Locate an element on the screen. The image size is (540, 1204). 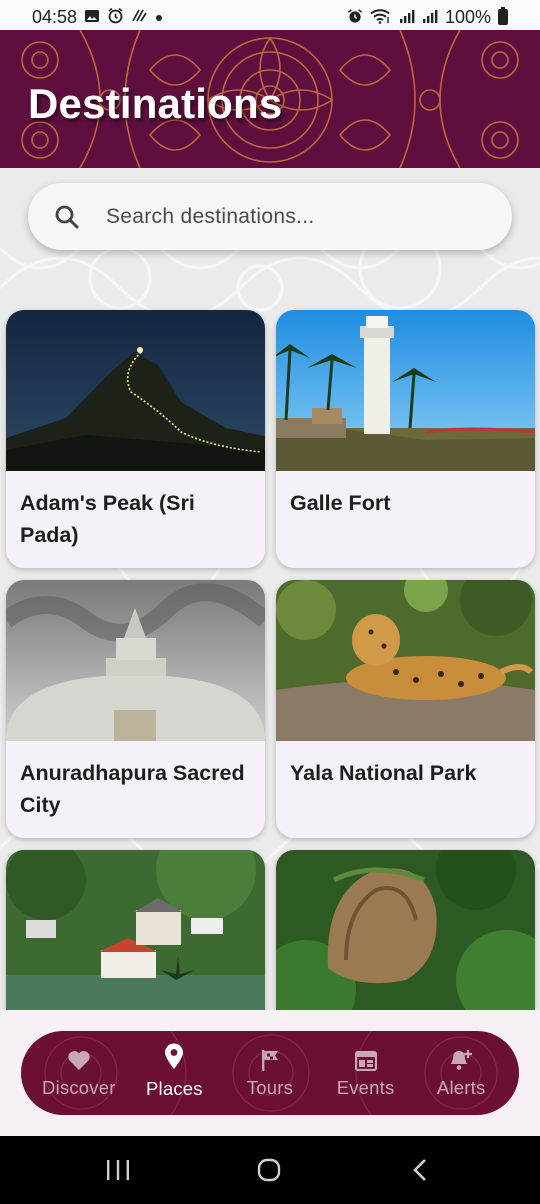
location-pin-icon is located at coordinates (174, 1056).